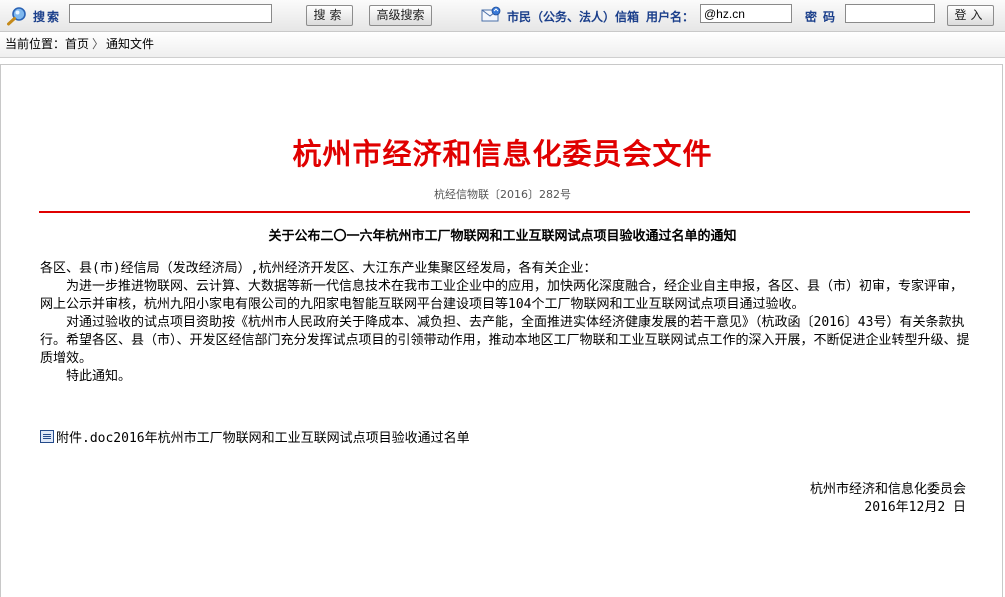 The height and width of the screenshot is (597, 1005). I want to click on mail-icon, so click(491, 14).